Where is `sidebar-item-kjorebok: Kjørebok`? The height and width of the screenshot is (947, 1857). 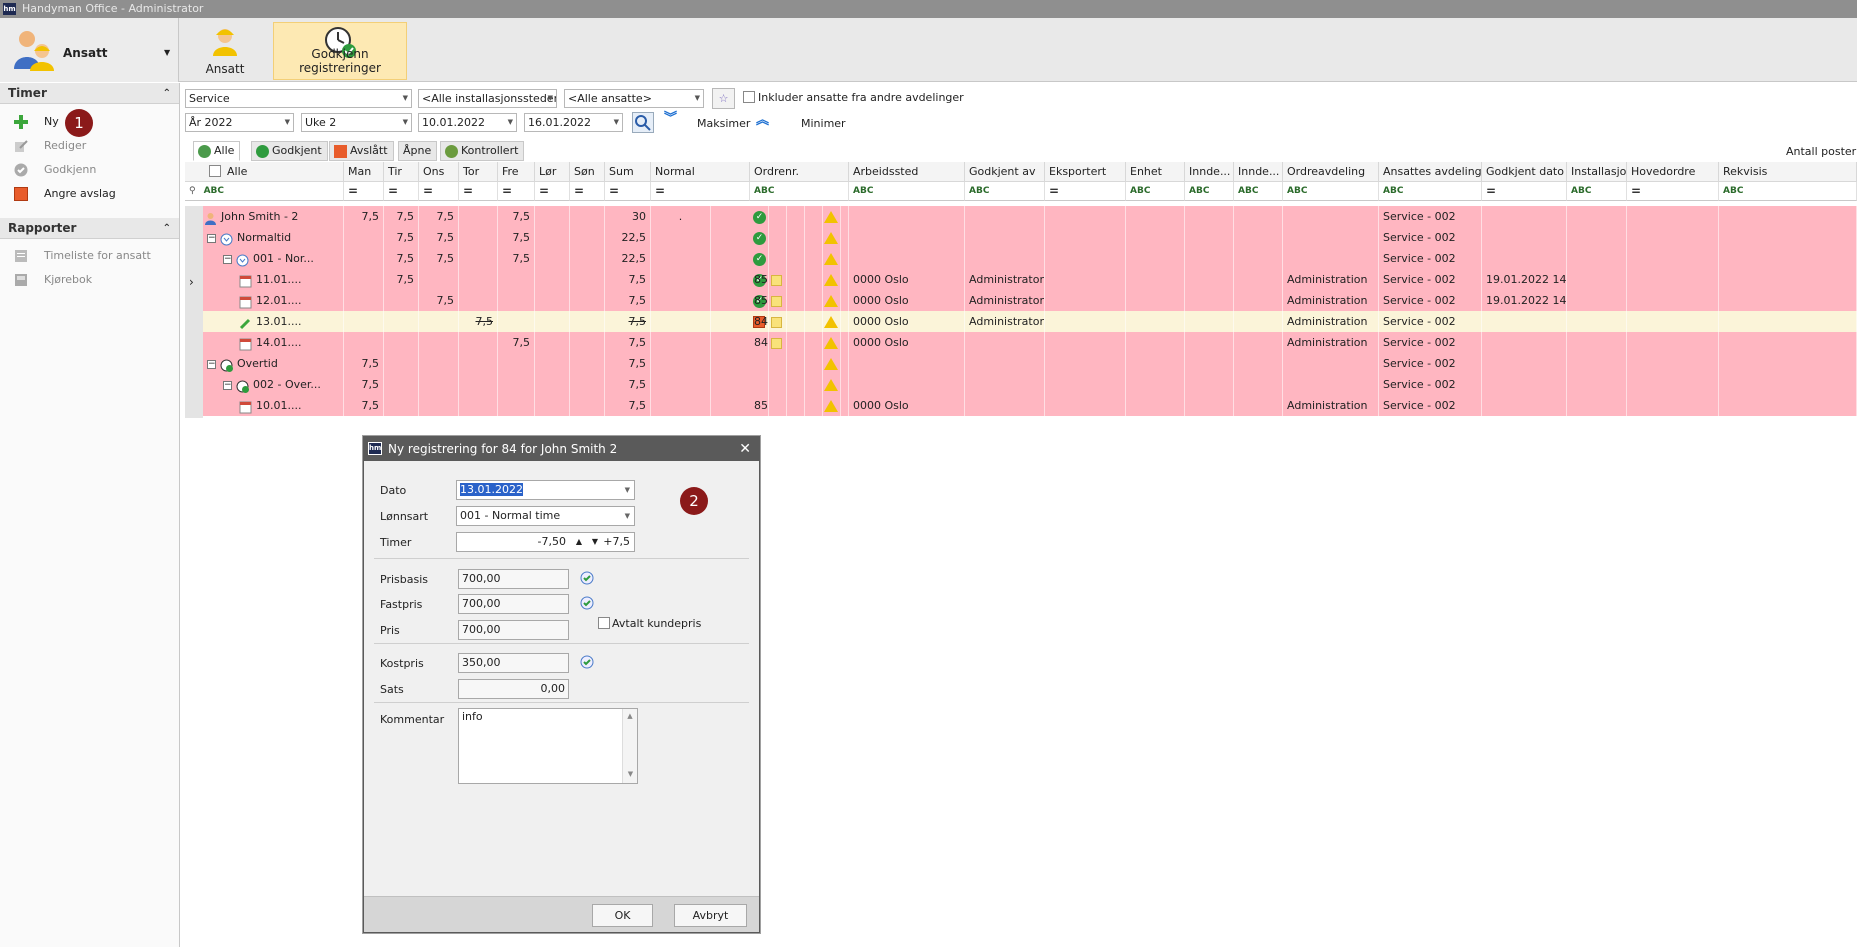
sidebar-item-kjorebok: Kjørebok is located at coordinates (53, 280).